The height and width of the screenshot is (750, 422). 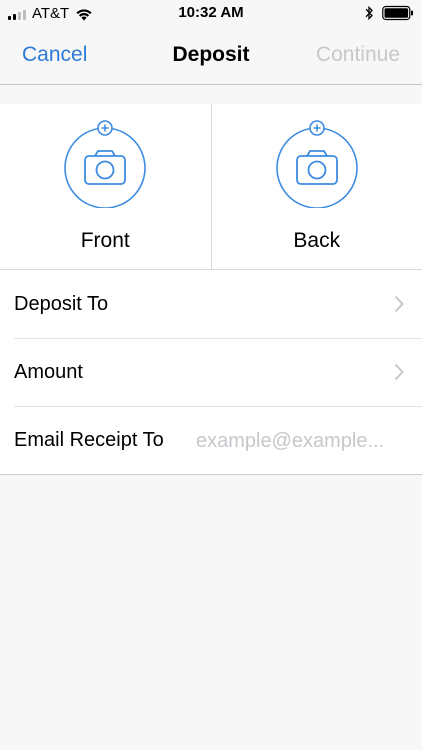 I want to click on status-time: 10:32 AM, so click(x=211, y=12).